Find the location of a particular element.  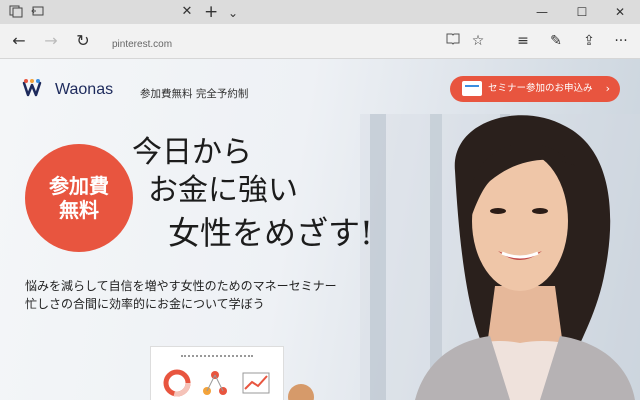

illustration-card is located at coordinates (217, 373).